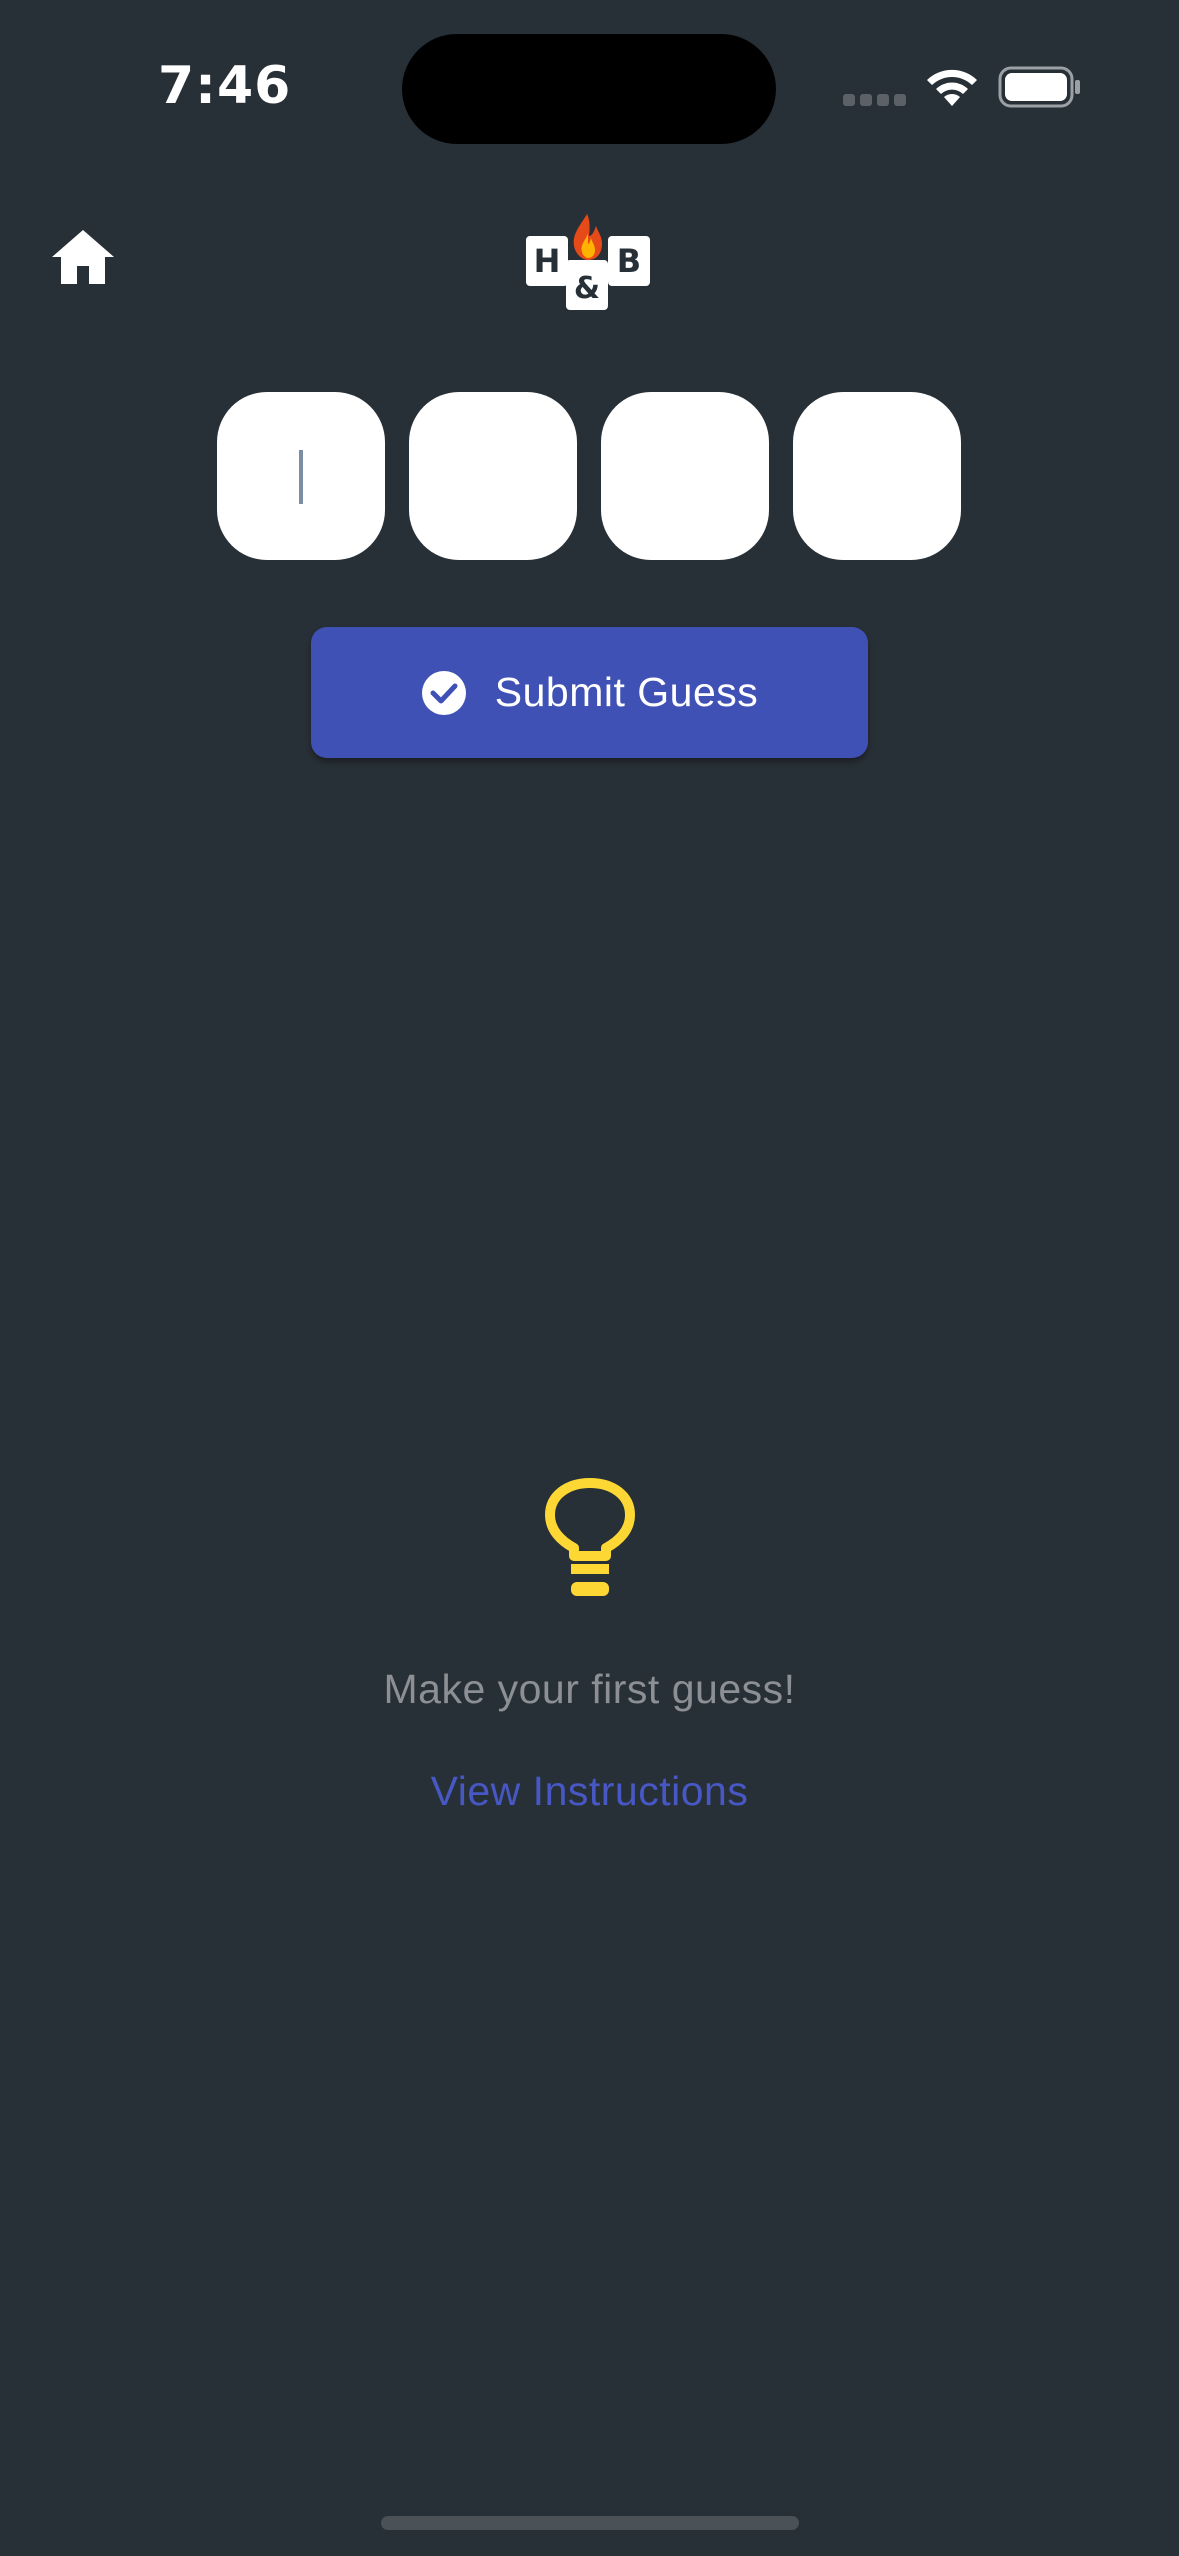 Image resolution: width=1179 pixels, height=2556 pixels. I want to click on lightbulb-icon, so click(590, 1537).